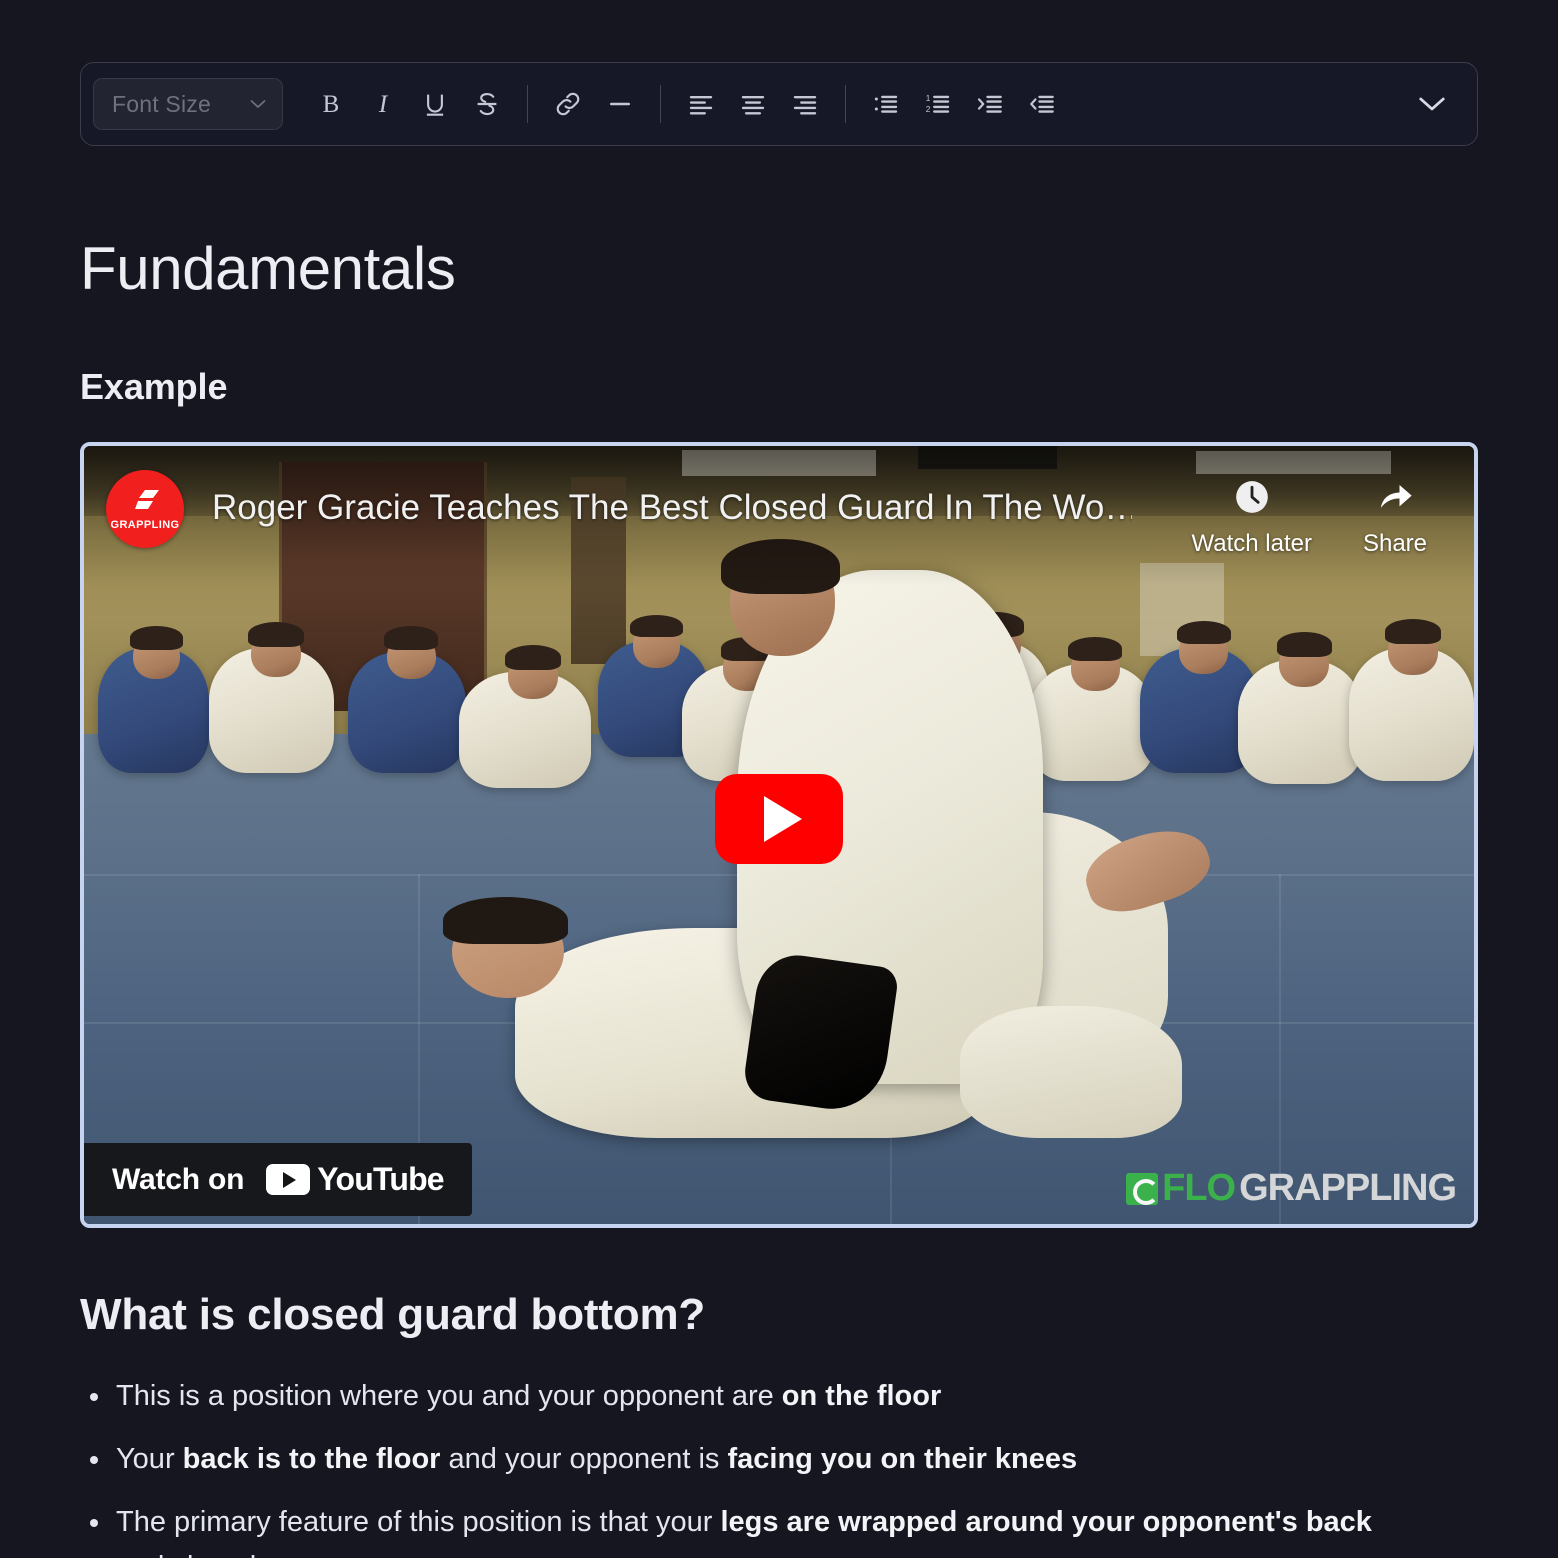 The image size is (1558, 1558). Describe the element at coordinates (145, 525) in the screenshot. I see `channel-logo-text: GRAPPLING` at that location.